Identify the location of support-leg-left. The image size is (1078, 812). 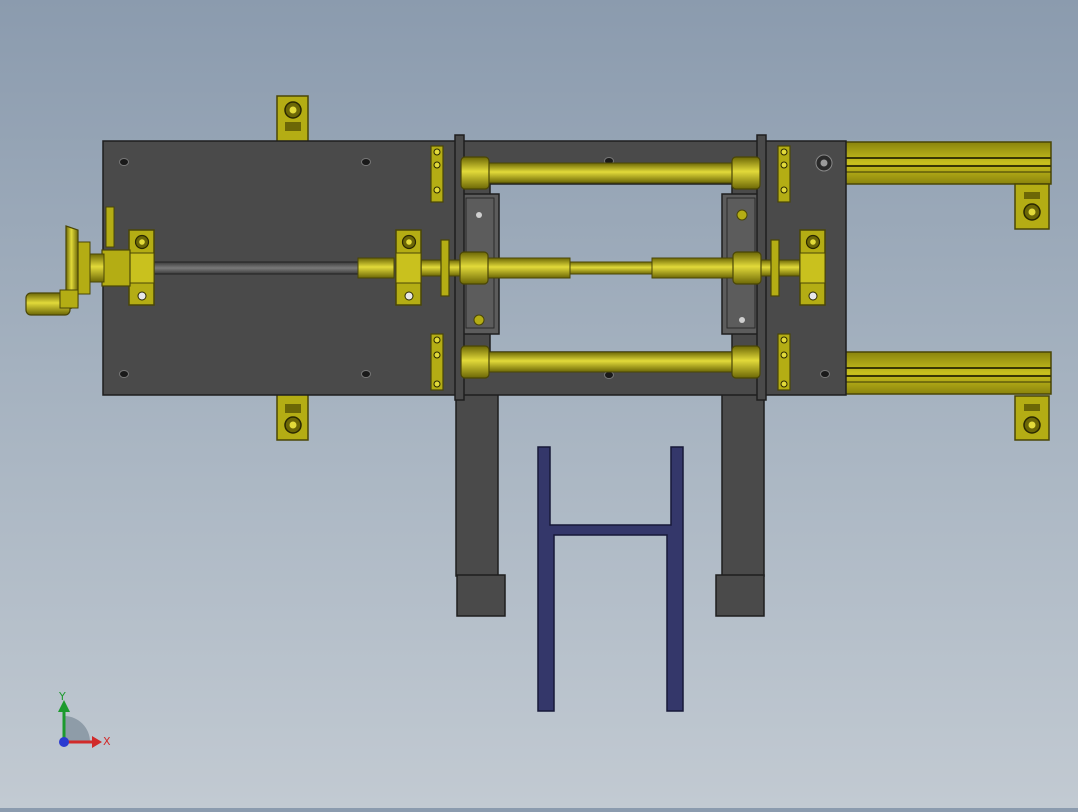
(480, 504).